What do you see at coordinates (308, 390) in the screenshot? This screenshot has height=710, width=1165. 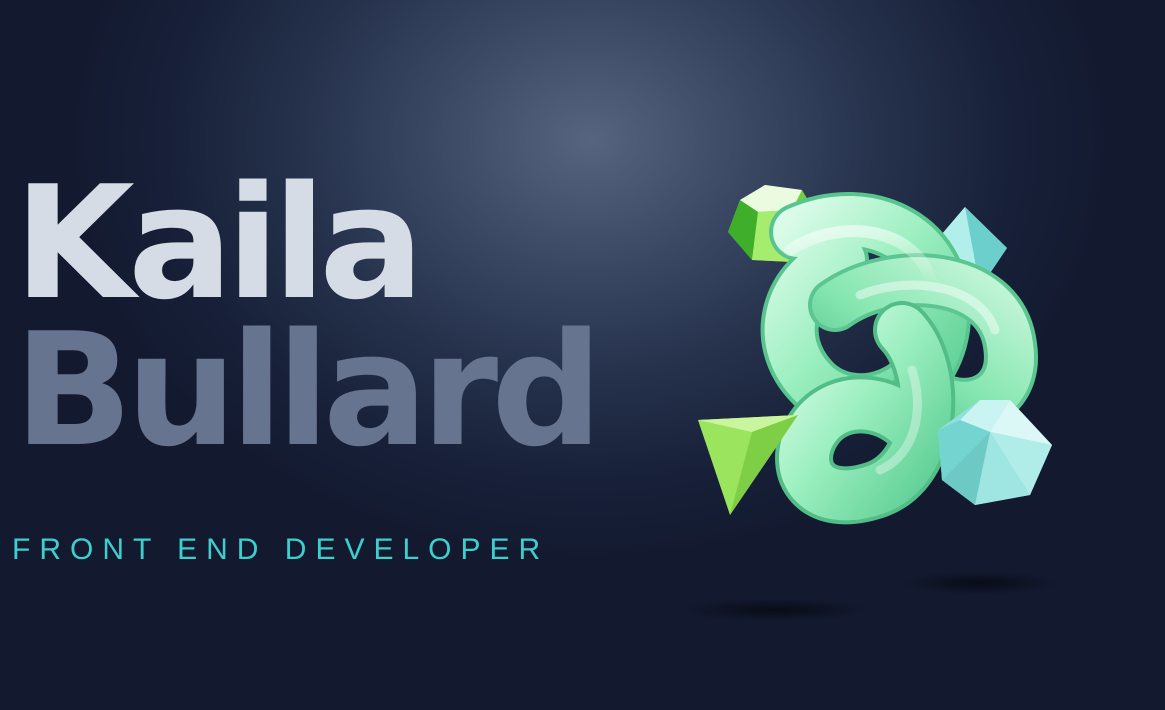 I see `last-name-heading: Bullard` at bounding box center [308, 390].